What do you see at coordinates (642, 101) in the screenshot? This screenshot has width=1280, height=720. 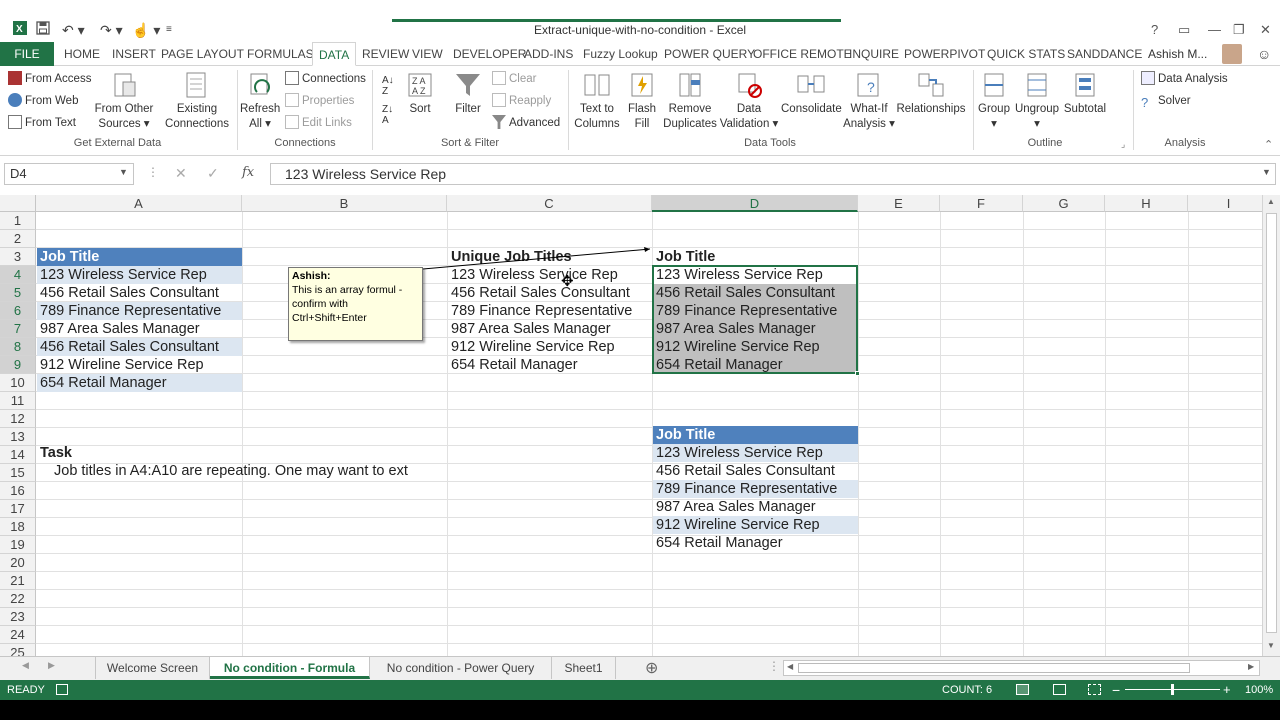 I see `flash-fill-button: Flash Fill` at bounding box center [642, 101].